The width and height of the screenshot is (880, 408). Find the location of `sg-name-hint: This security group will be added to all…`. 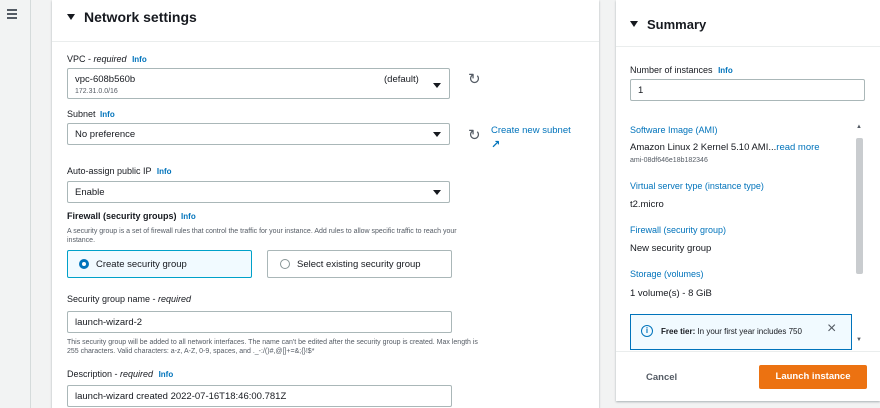

sg-name-hint: This security group will be added to all… is located at coordinates (272, 347).